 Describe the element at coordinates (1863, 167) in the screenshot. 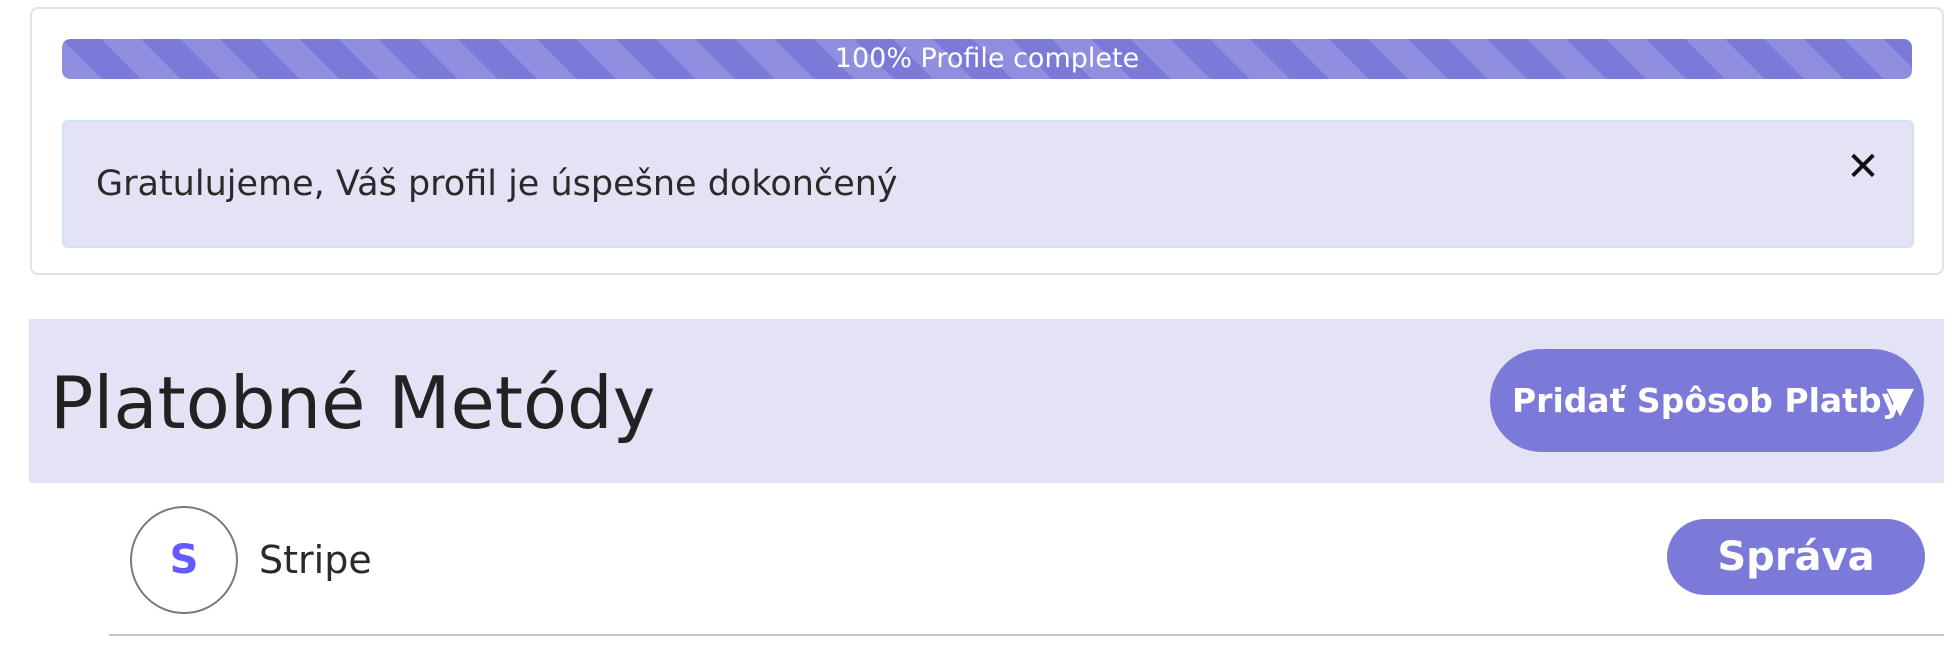

I see `close-icon: ✕` at that location.